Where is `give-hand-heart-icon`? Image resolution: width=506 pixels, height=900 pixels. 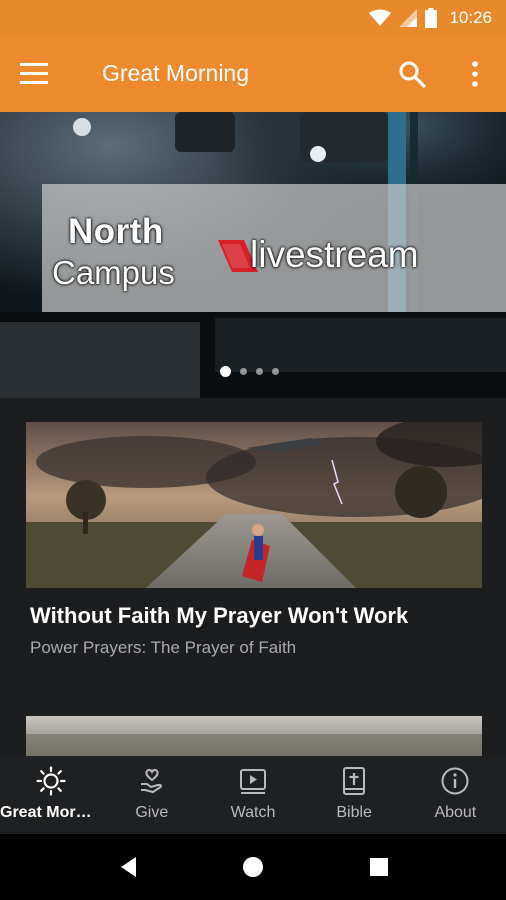 give-hand-heart-icon is located at coordinates (151, 780).